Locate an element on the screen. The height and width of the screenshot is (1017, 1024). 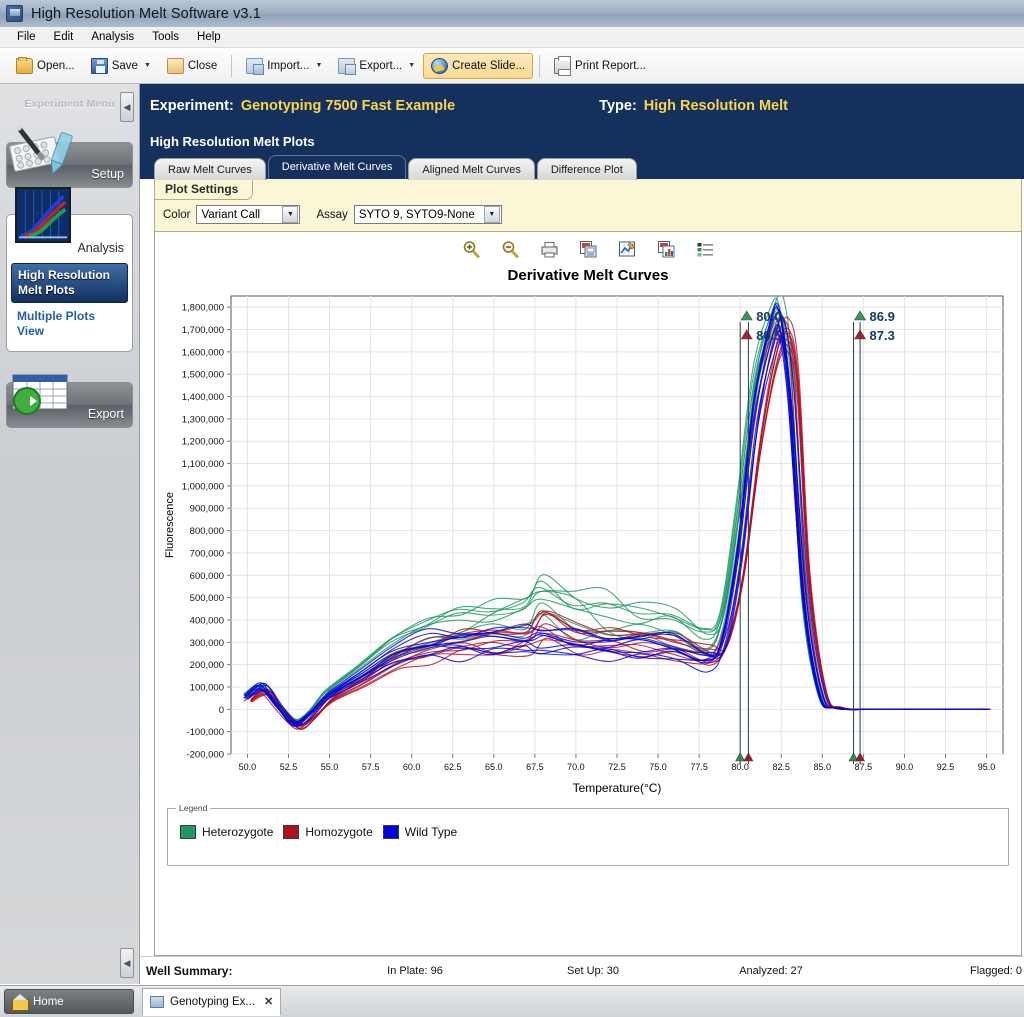
sidebar-item-setup-label: Setup is located at coordinates (107, 174).